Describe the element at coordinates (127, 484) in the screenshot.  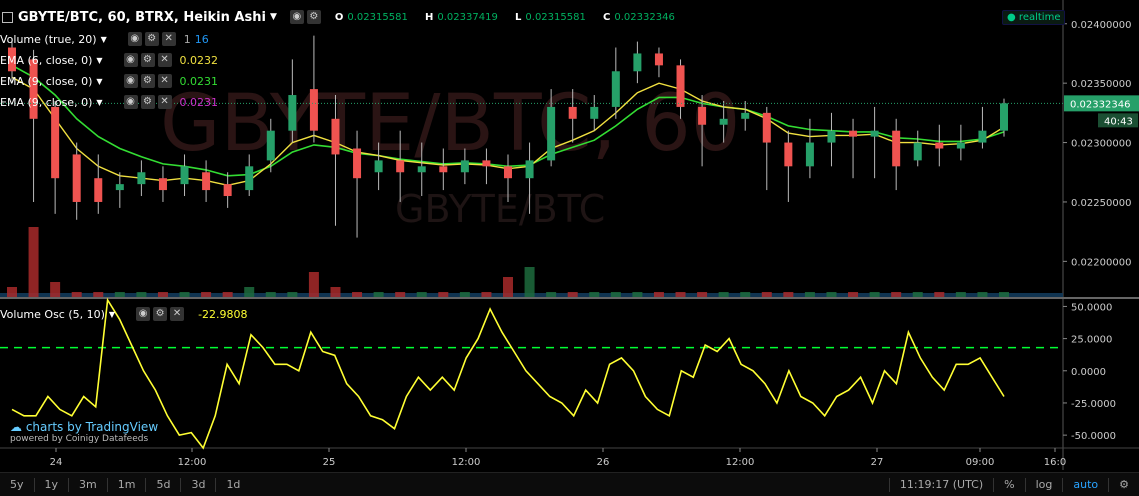
I see `timeframe-1m: 1m` at that location.